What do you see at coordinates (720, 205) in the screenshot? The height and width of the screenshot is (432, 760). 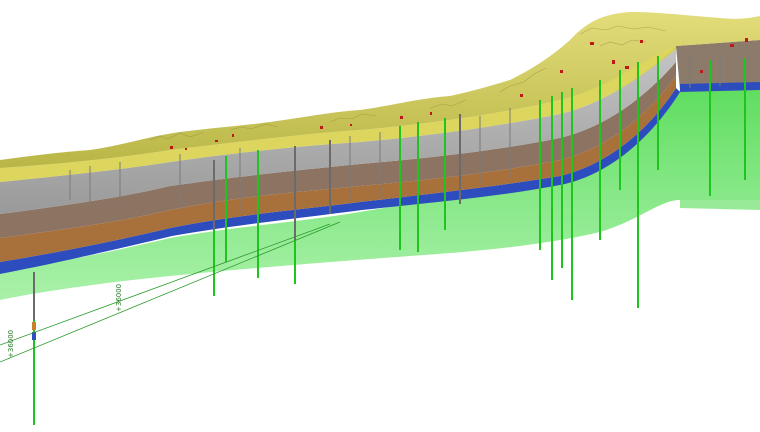 I see `layer-green-bedrock-lower` at bounding box center [720, 205].